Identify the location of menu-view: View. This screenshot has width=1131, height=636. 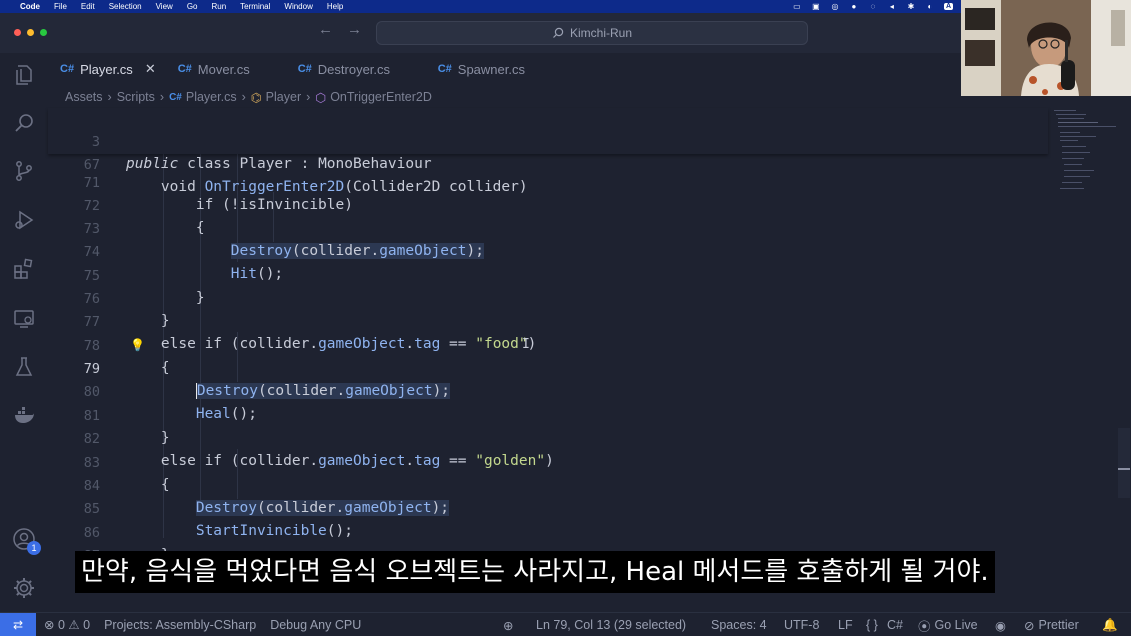
(164, 6).